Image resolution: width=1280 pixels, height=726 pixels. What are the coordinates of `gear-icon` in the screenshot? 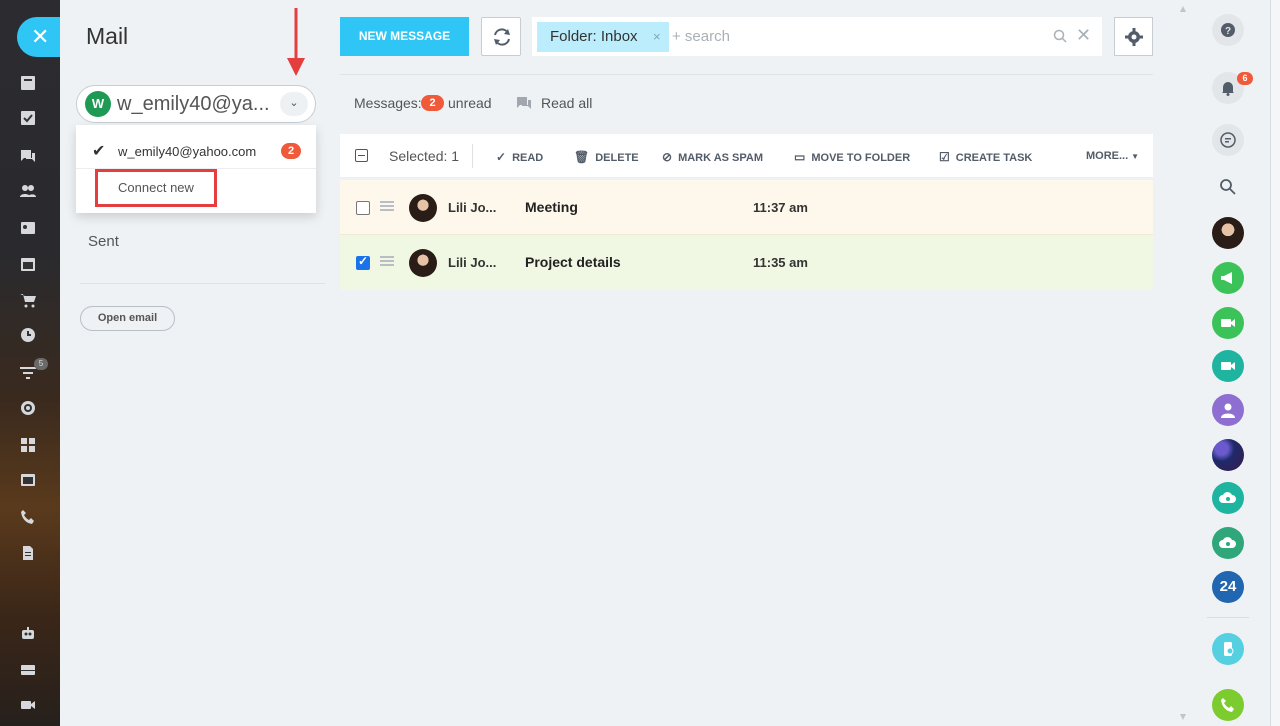 It's located at (1134, 37).